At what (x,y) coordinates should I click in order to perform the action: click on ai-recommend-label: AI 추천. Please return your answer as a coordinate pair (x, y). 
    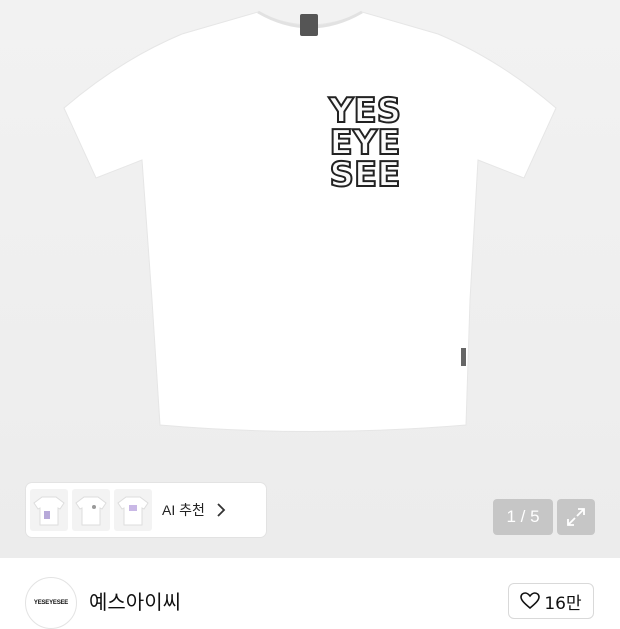
    Looking at the image, I should click on (183, 510).